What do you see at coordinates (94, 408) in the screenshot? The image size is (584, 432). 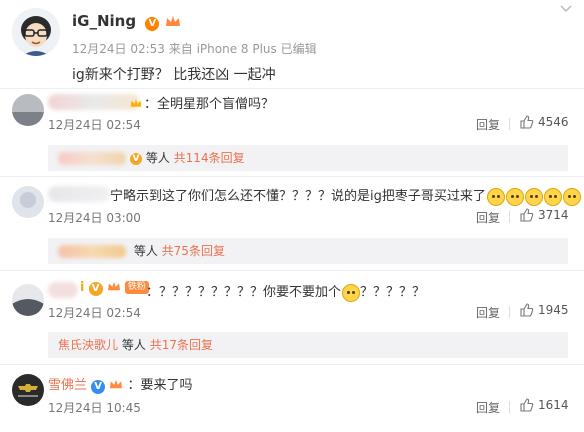 I see `comment-time: 12月24日 10:45` at bounding box center [94, 408].